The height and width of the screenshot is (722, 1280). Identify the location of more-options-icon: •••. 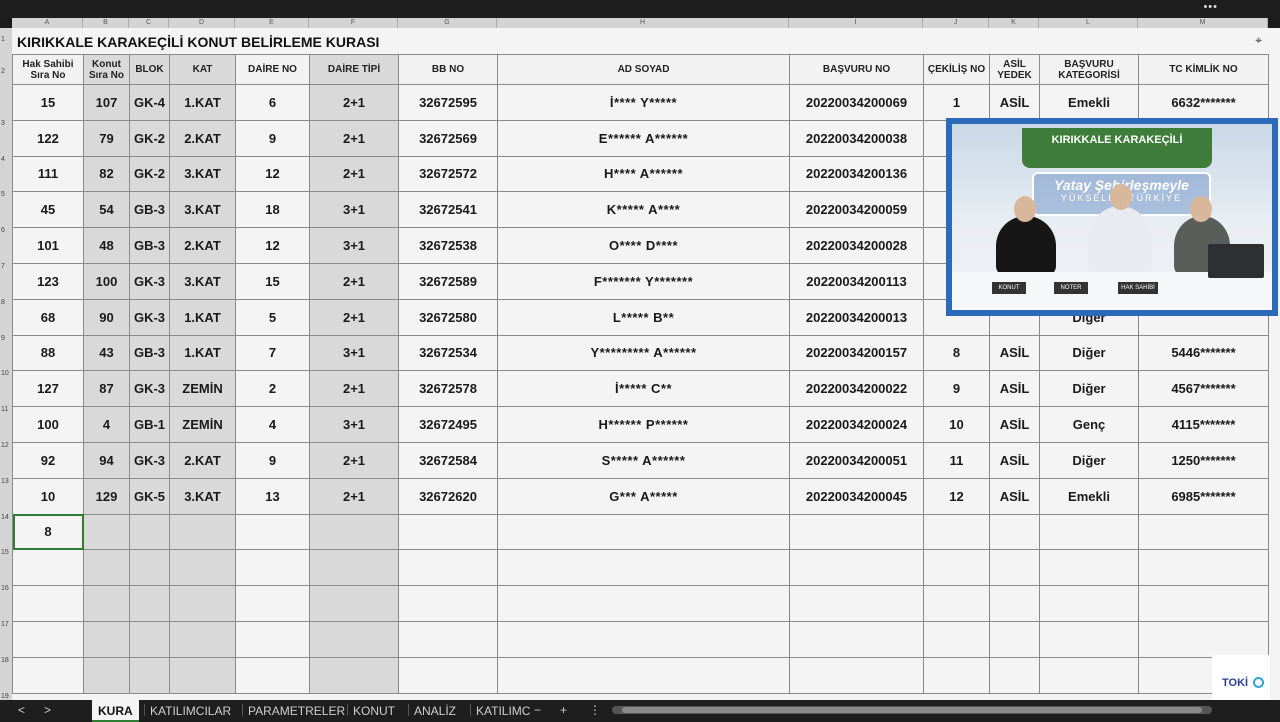
(1210, 7).